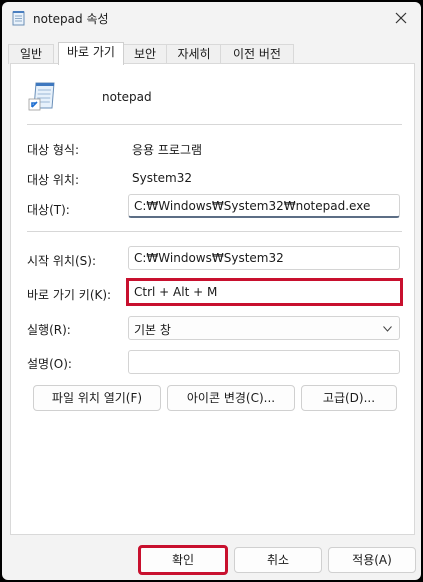 The image size is (423, 582). What do you see at coordinates (61, 261) in the screenshot?
I see `start-in-label: 시작 위치(S):` at bounding box center [61, 261].